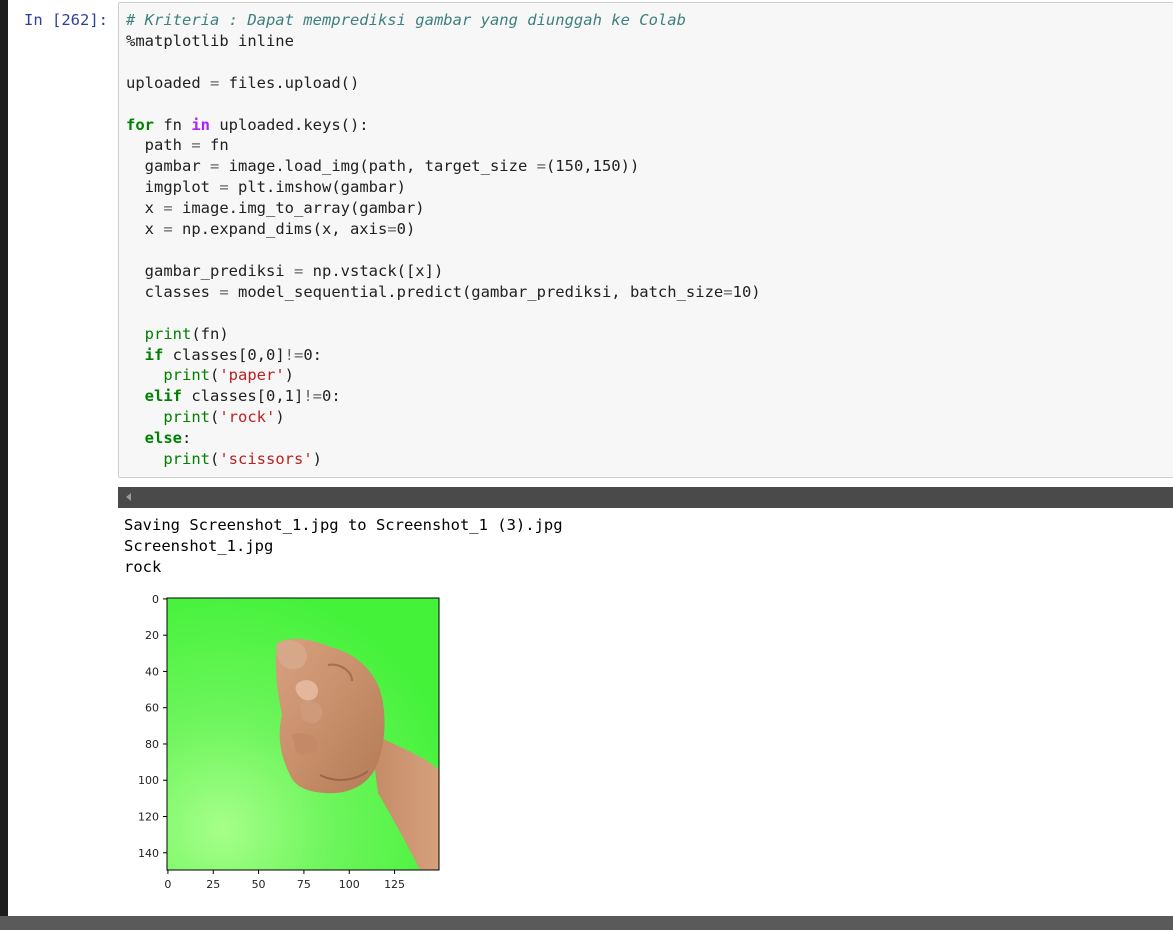  I want to click on x-tick-label: 75, so click(304, 884).